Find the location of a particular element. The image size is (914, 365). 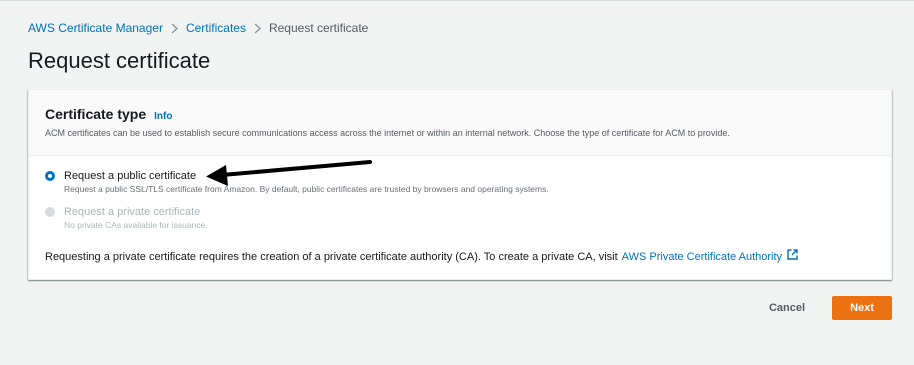

radio-button-public is located at coordinates (50, 176).